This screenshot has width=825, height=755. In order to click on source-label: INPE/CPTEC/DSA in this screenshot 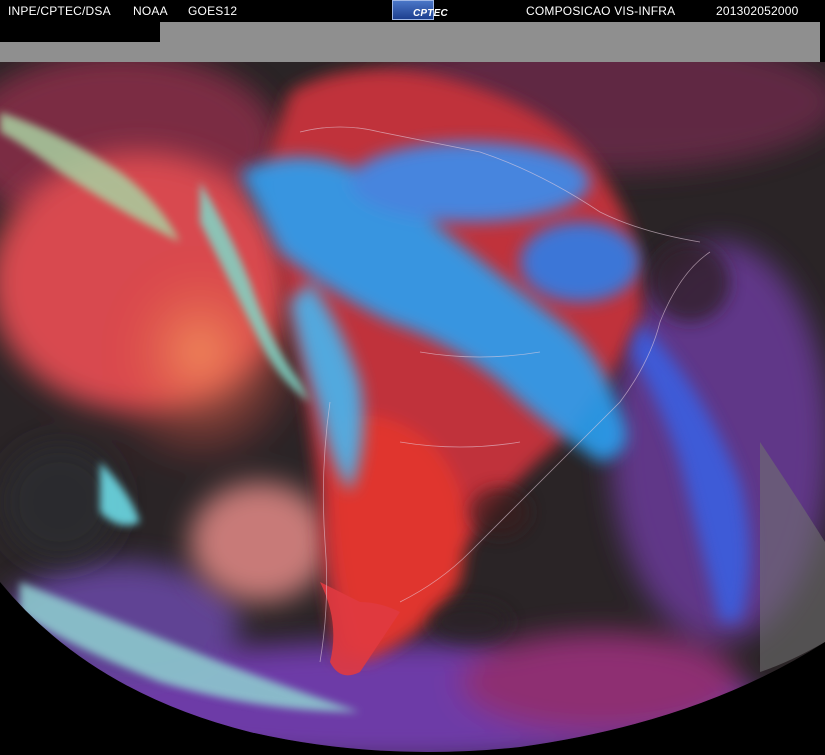, I will do `click(59, 11)`.